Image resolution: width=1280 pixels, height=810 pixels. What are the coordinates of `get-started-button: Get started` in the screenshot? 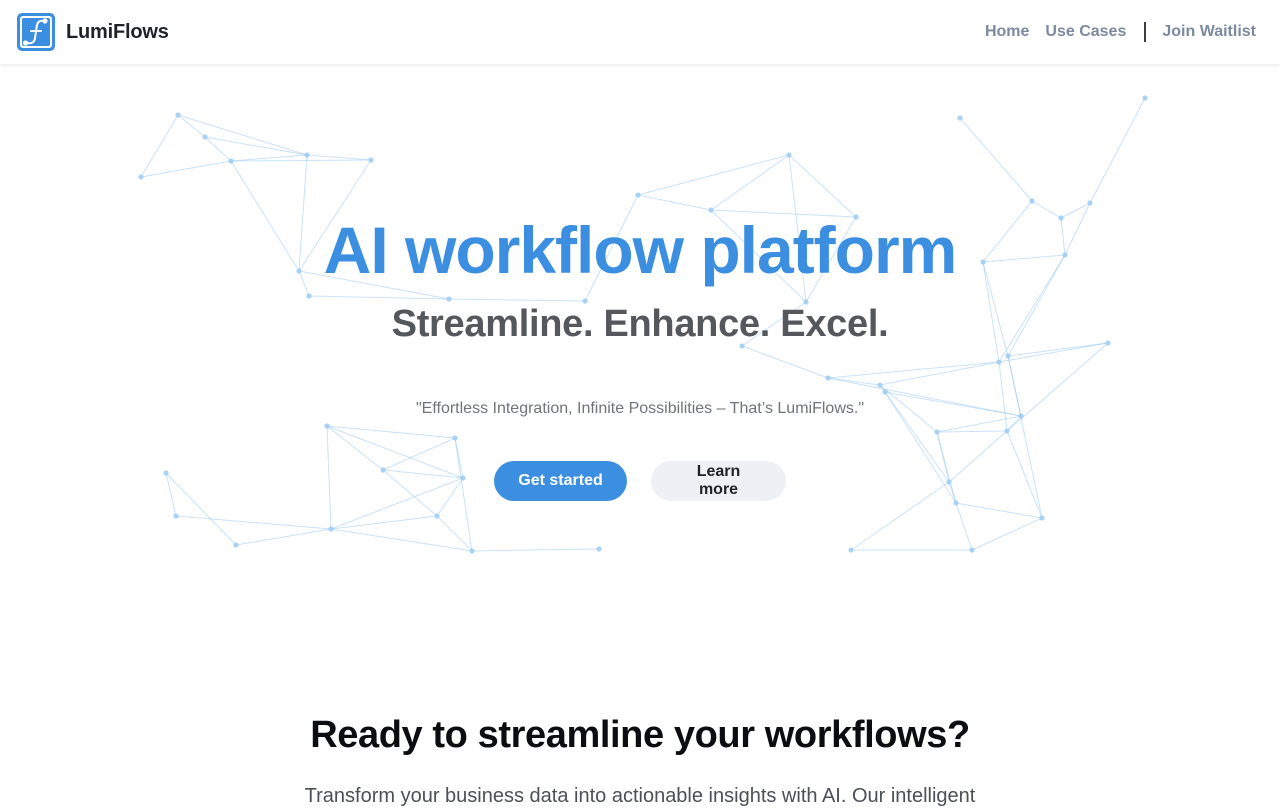 It's located at (560, 481).